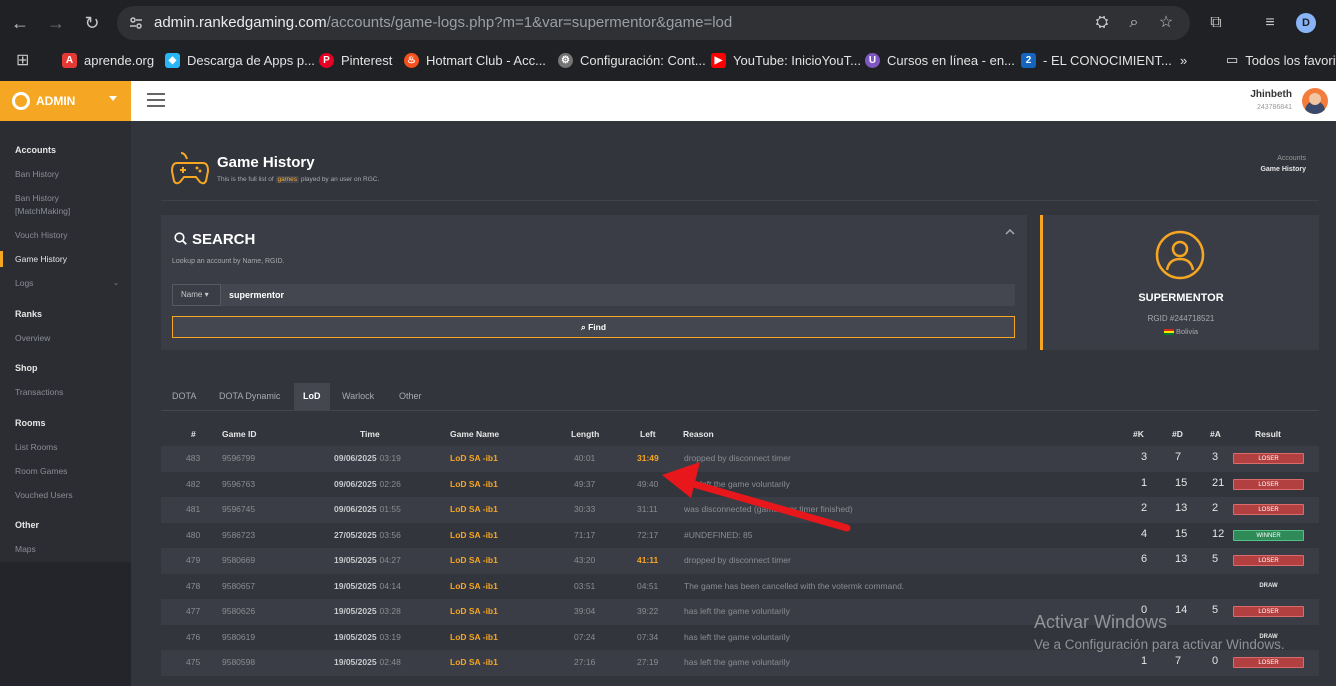  What do you see at coordinates (136, 23) in the screenshot?
I see `site-settings-icon` at bounding box center [136, 23].